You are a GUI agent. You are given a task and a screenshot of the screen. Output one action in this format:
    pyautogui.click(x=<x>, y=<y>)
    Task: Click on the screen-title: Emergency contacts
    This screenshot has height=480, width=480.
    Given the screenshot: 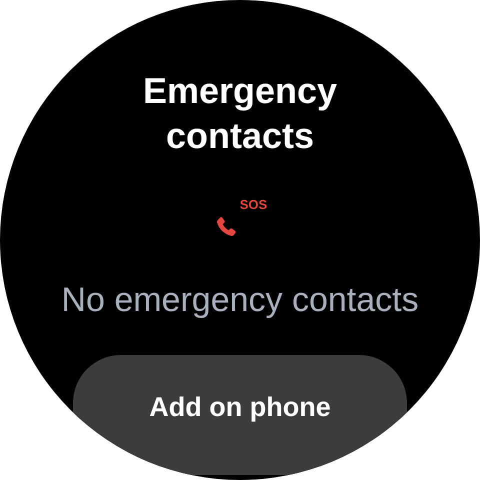 What is the action you would take?
    pyautogui.click(x=240, y=113)
    